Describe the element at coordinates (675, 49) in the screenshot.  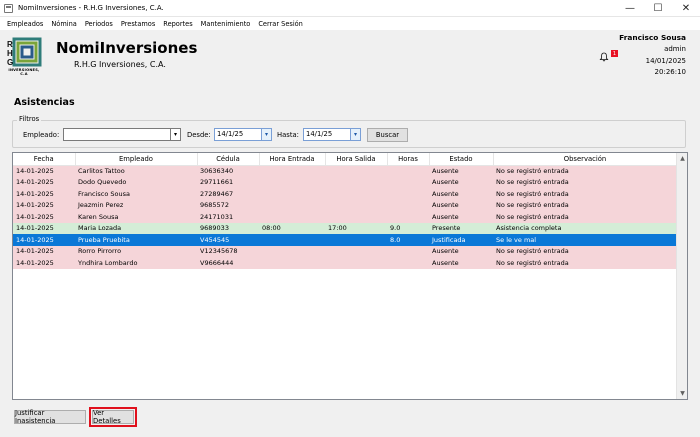
I see `user-role: admin` at that location.